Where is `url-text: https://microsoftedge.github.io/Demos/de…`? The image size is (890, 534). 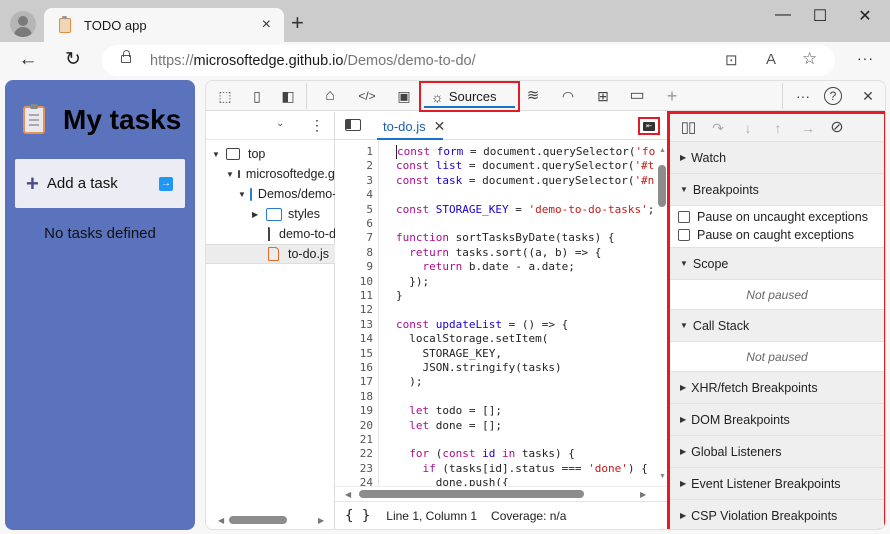 url-text: https://microsoftedge.github.io/Demos/de… is located at coordinates (313, 61).